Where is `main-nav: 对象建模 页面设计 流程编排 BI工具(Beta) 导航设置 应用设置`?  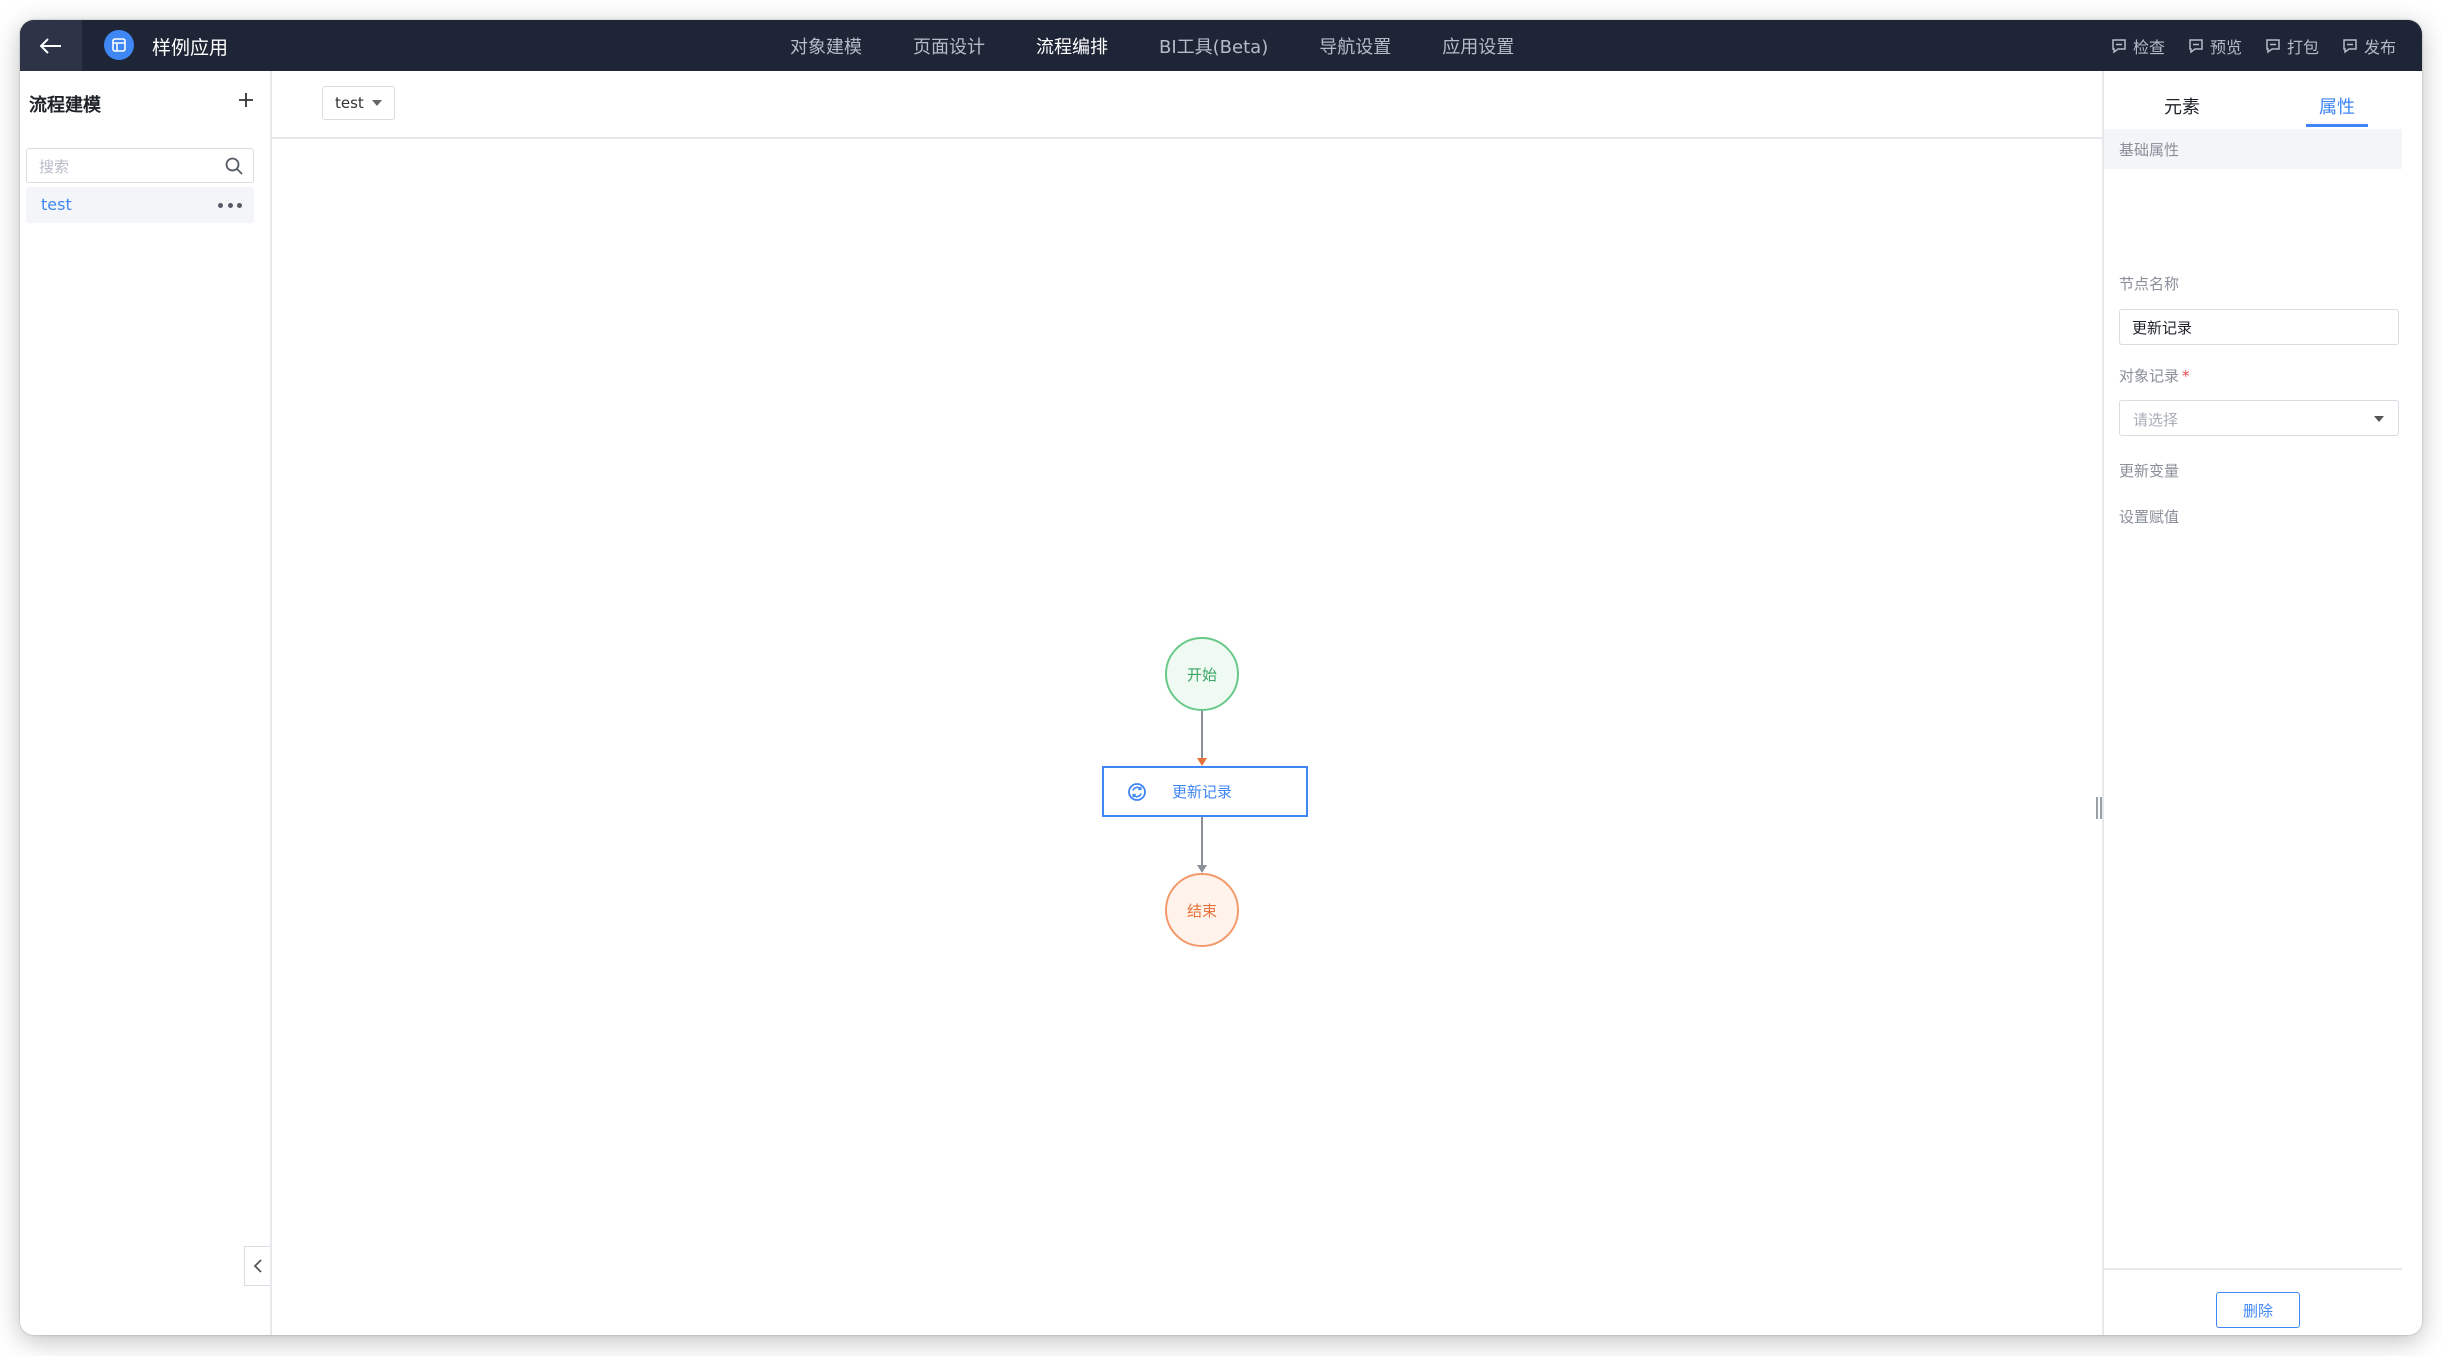
main-nav: 对象建模 页面设计 流程编排 BI工具(Beta) 导航设置 应用设置 is located at coordinates (1177, 45).